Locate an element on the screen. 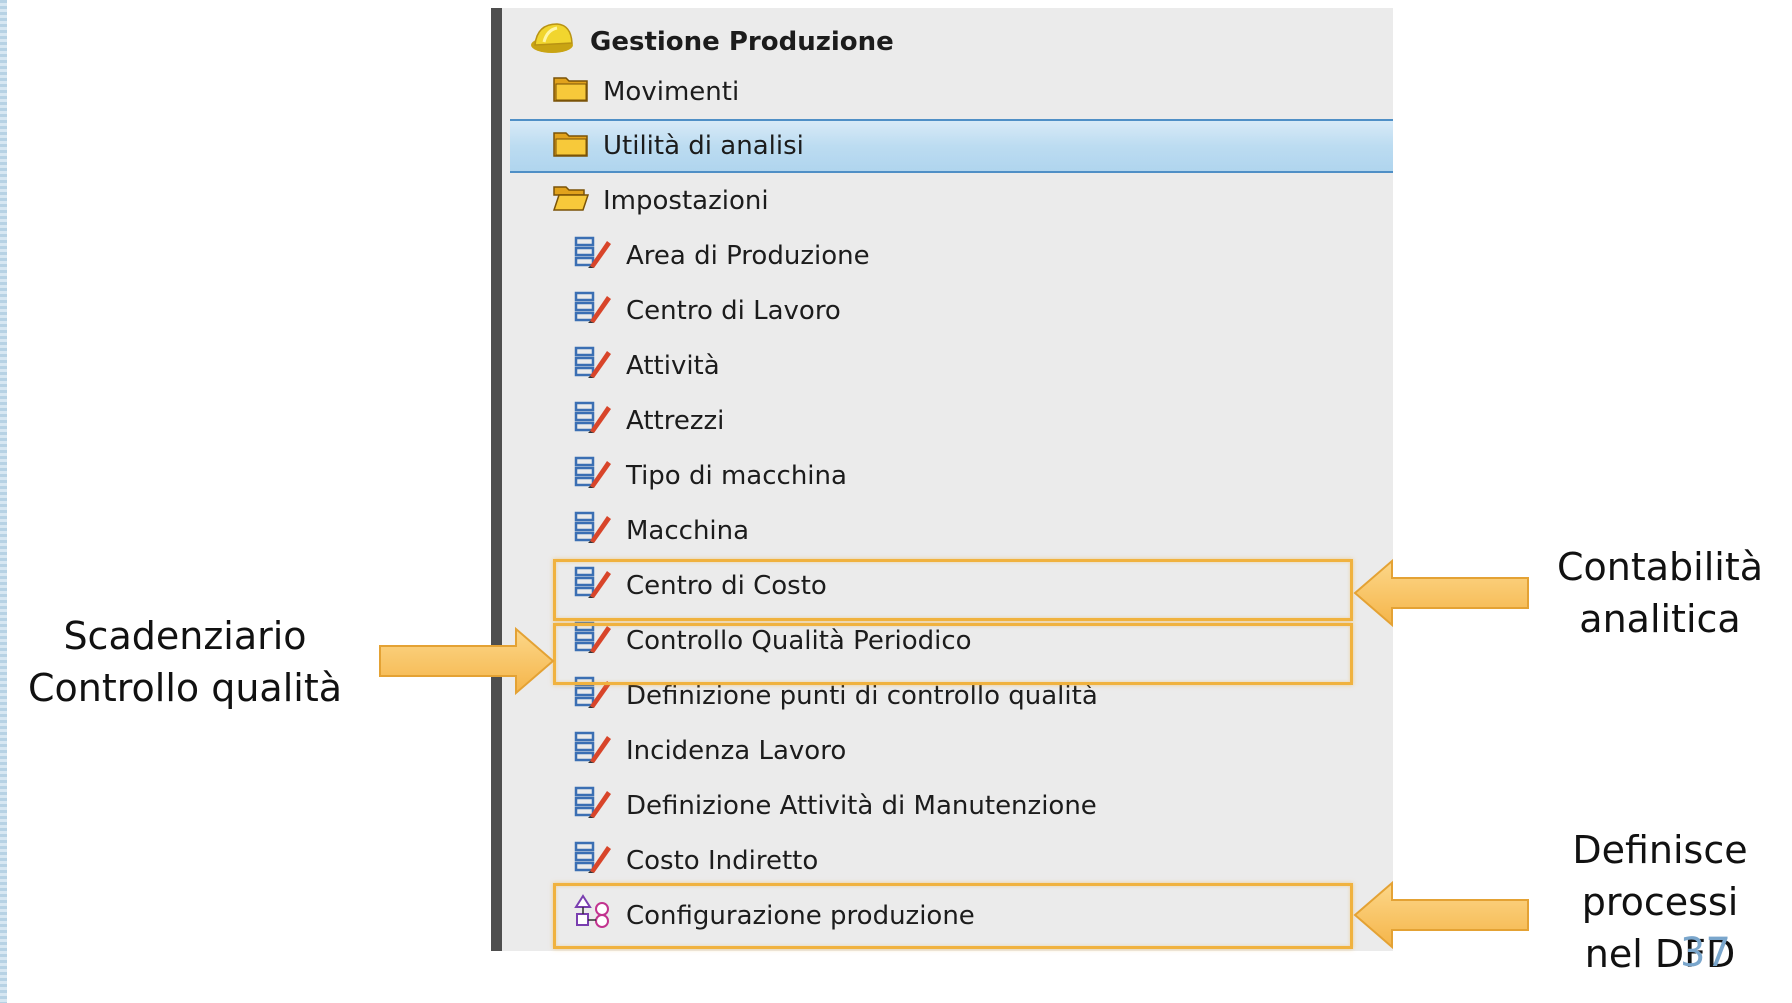 The height and width of the screenshot is (1003, 1792). tree-item-incidenza-lavoro: Incidenza Lavoro is located at coordinates (951, 750).